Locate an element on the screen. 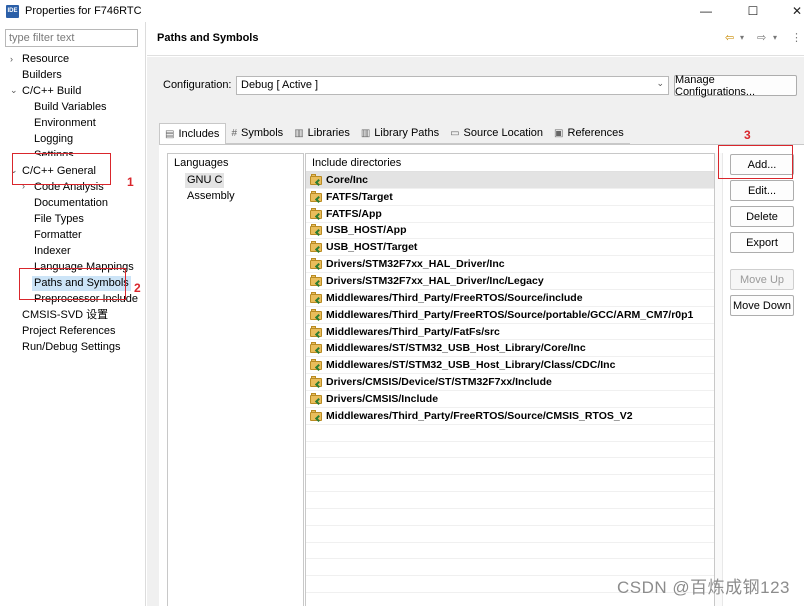  table-row: USB_HOST/App is located at coordinates (510, 231).